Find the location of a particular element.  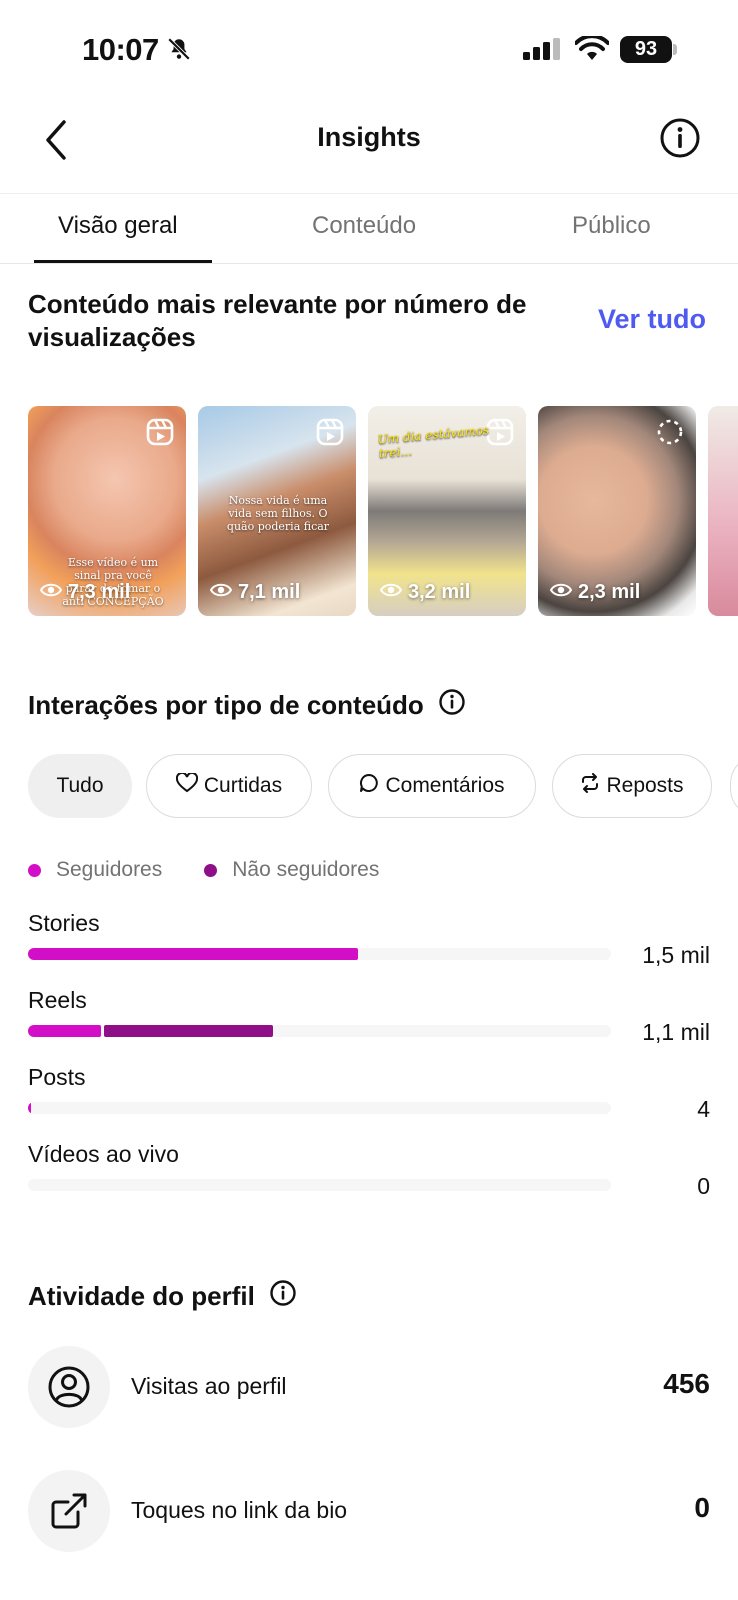

interactions-title-text: Interações por tipo de conteúdo is located at coordinates (226, 705).